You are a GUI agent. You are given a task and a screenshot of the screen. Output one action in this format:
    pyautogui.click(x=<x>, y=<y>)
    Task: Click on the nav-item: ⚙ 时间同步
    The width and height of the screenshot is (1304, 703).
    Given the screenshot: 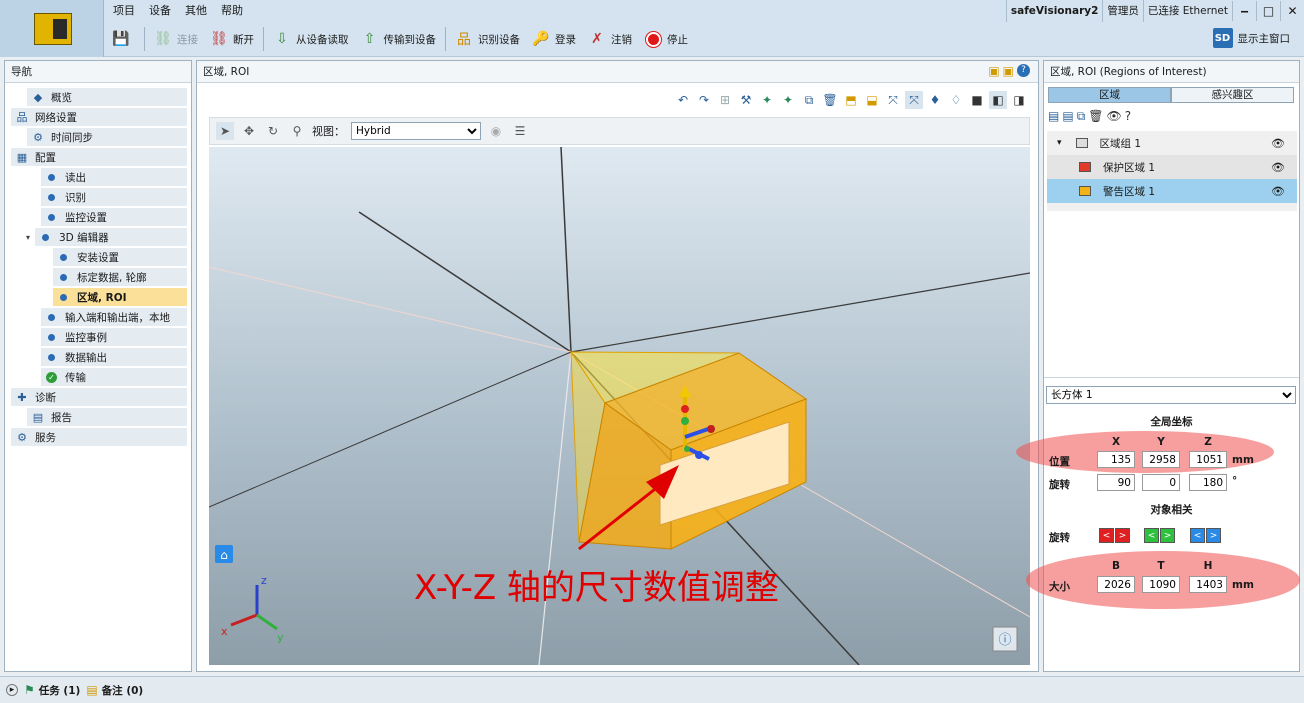 What is the action you would take?
    pyautogui.click(x=98, y=137)
    